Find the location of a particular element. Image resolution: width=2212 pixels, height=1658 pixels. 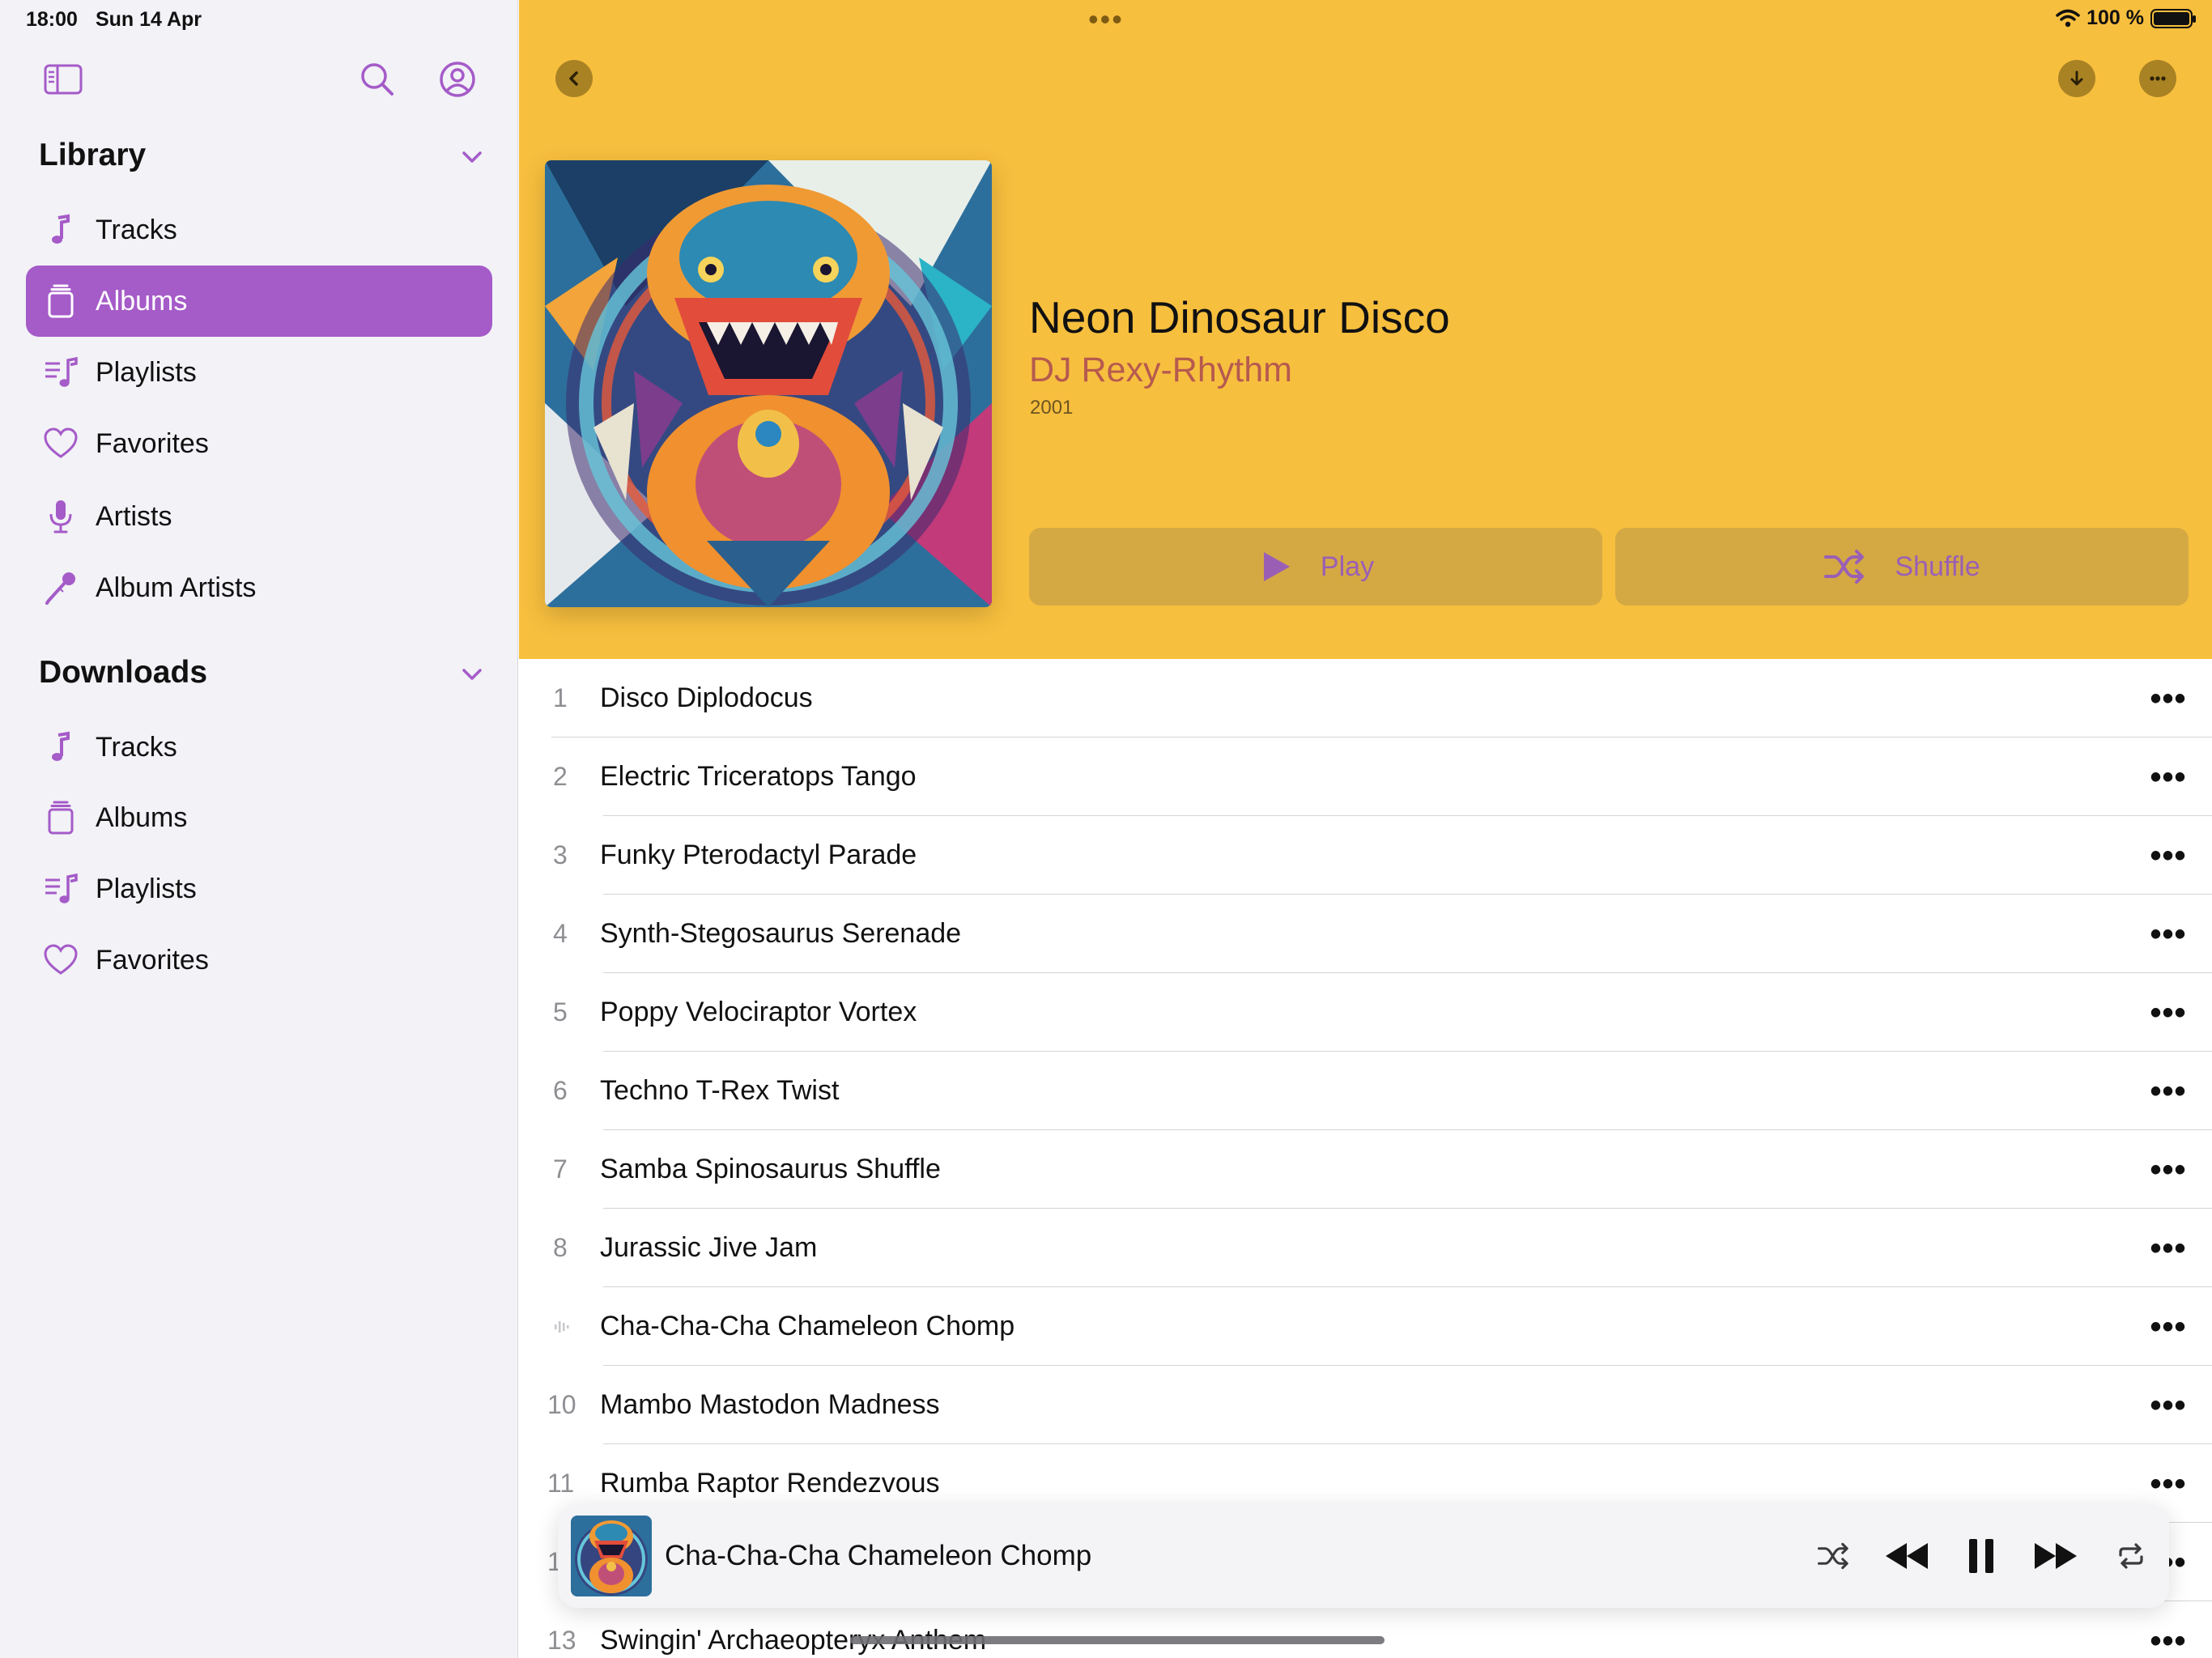

track-number: 8 is located at coordinates (560, 1247).